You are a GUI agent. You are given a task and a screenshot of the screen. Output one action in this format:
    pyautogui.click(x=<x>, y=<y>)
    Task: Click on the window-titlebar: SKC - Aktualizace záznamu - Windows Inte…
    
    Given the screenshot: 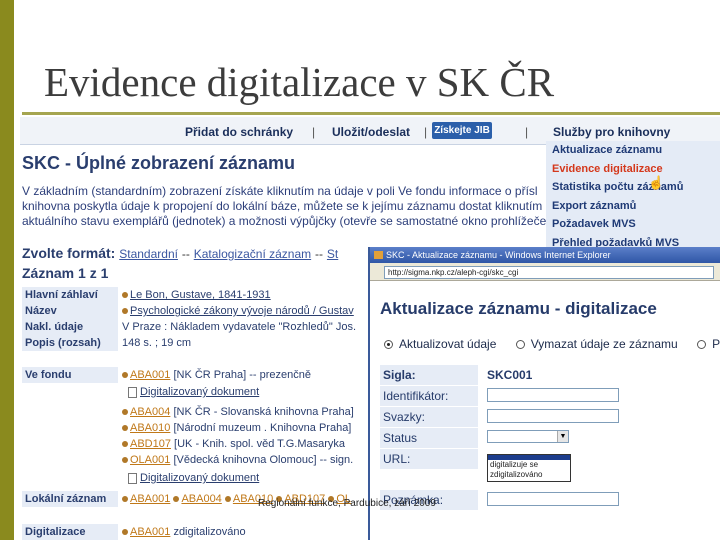 What is the action you would take?
    pyautogui.click(x=545, y=255)
    